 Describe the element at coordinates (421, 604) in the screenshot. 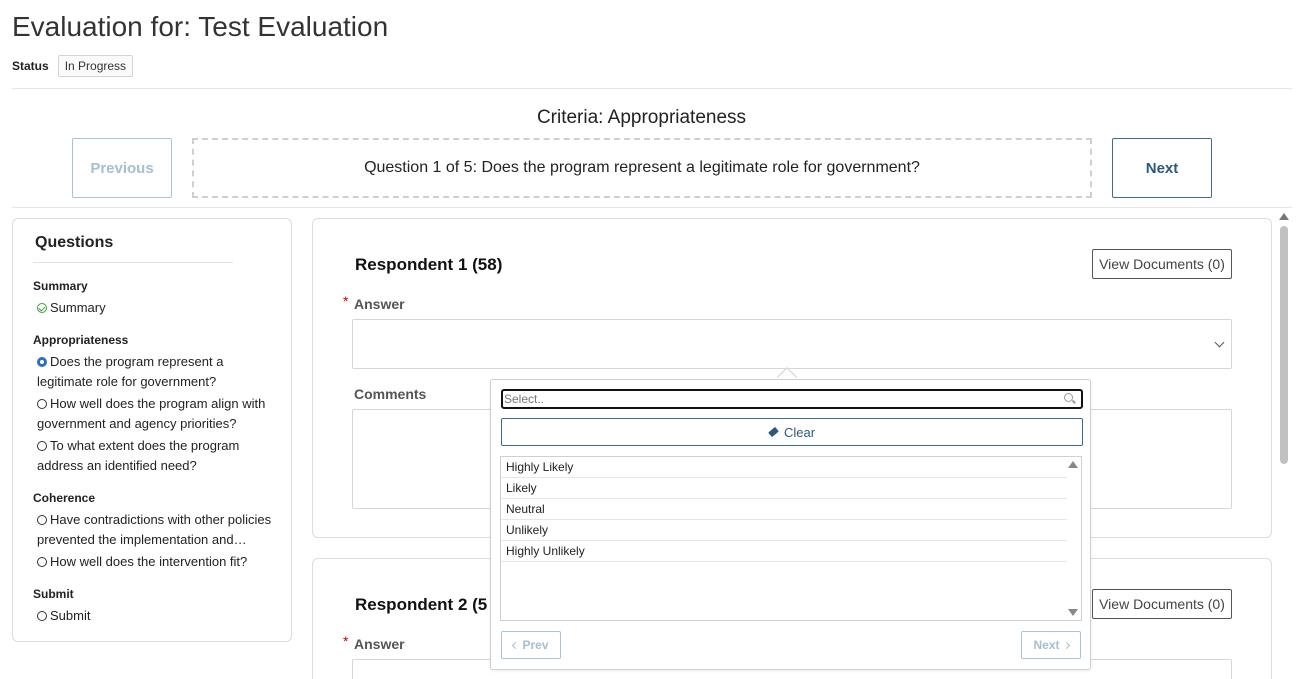

I see `respondent-title: Respondent 2 (5` at that location.